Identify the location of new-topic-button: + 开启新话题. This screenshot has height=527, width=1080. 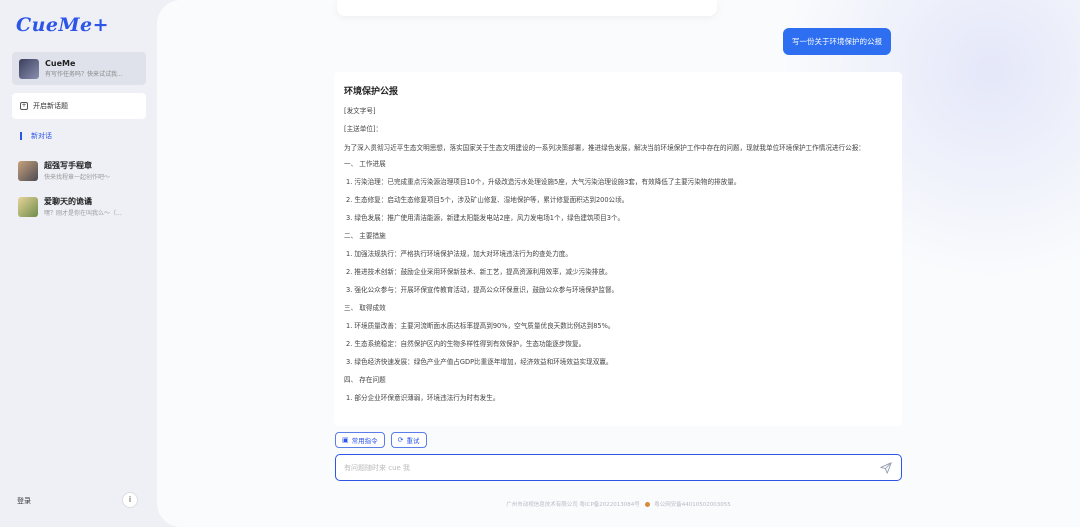
(79, 106).